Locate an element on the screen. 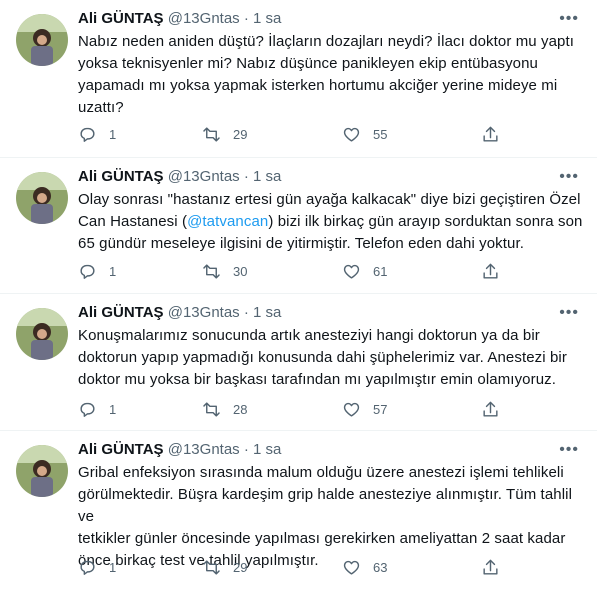 The width and height of the screenshot is (597, 591). retweet-button: 28 is located at coordinates (224, 409).